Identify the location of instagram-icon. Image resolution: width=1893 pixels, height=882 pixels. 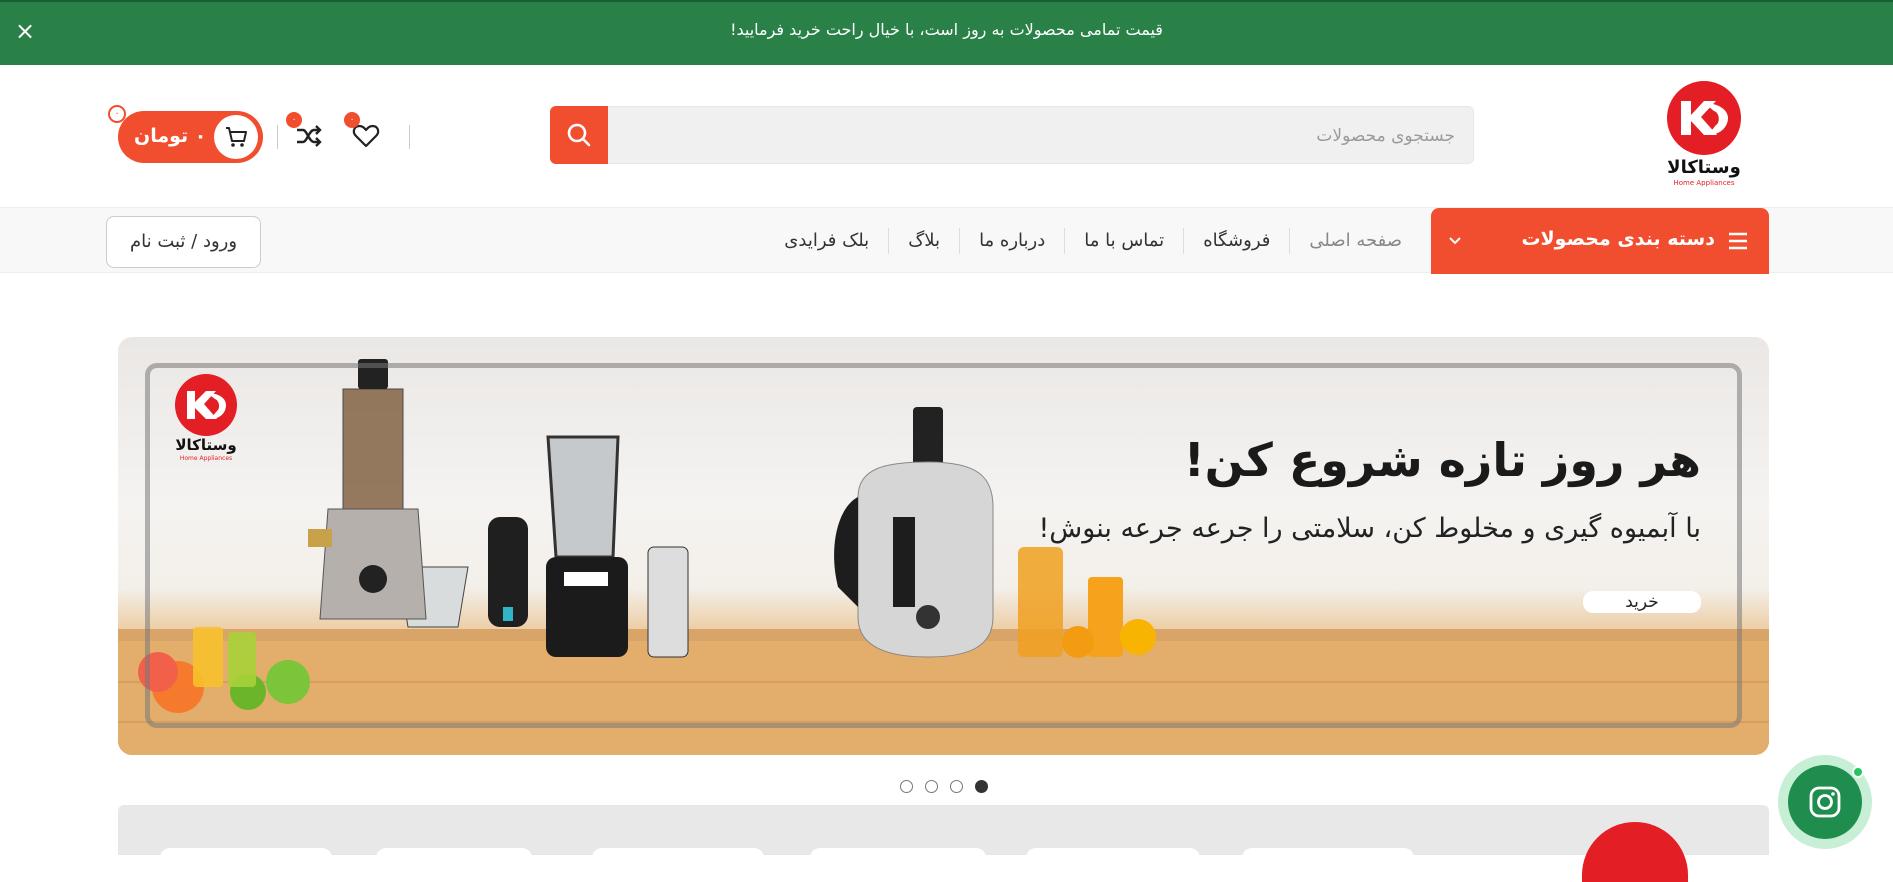
(1825, 802).